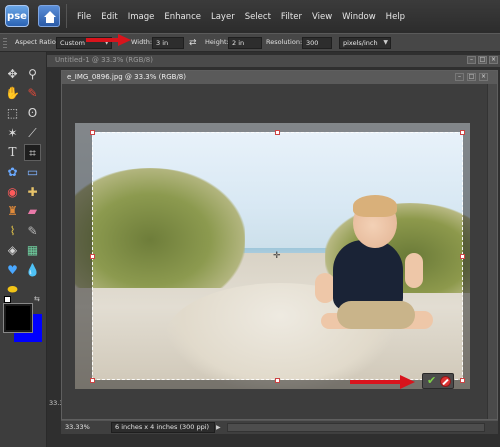 Image resolution: width=500 pixels, height=447 pixels. What do you see at coordinates (32, 270) in the screenshot?
I see `blur-icon: 💧` at bounding box center [32, 270].